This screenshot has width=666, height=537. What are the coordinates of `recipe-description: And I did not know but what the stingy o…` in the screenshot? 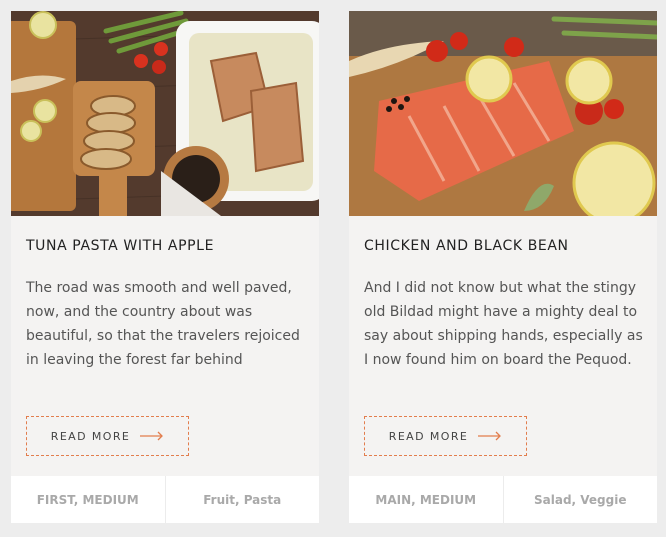 It's located at (503, 324).